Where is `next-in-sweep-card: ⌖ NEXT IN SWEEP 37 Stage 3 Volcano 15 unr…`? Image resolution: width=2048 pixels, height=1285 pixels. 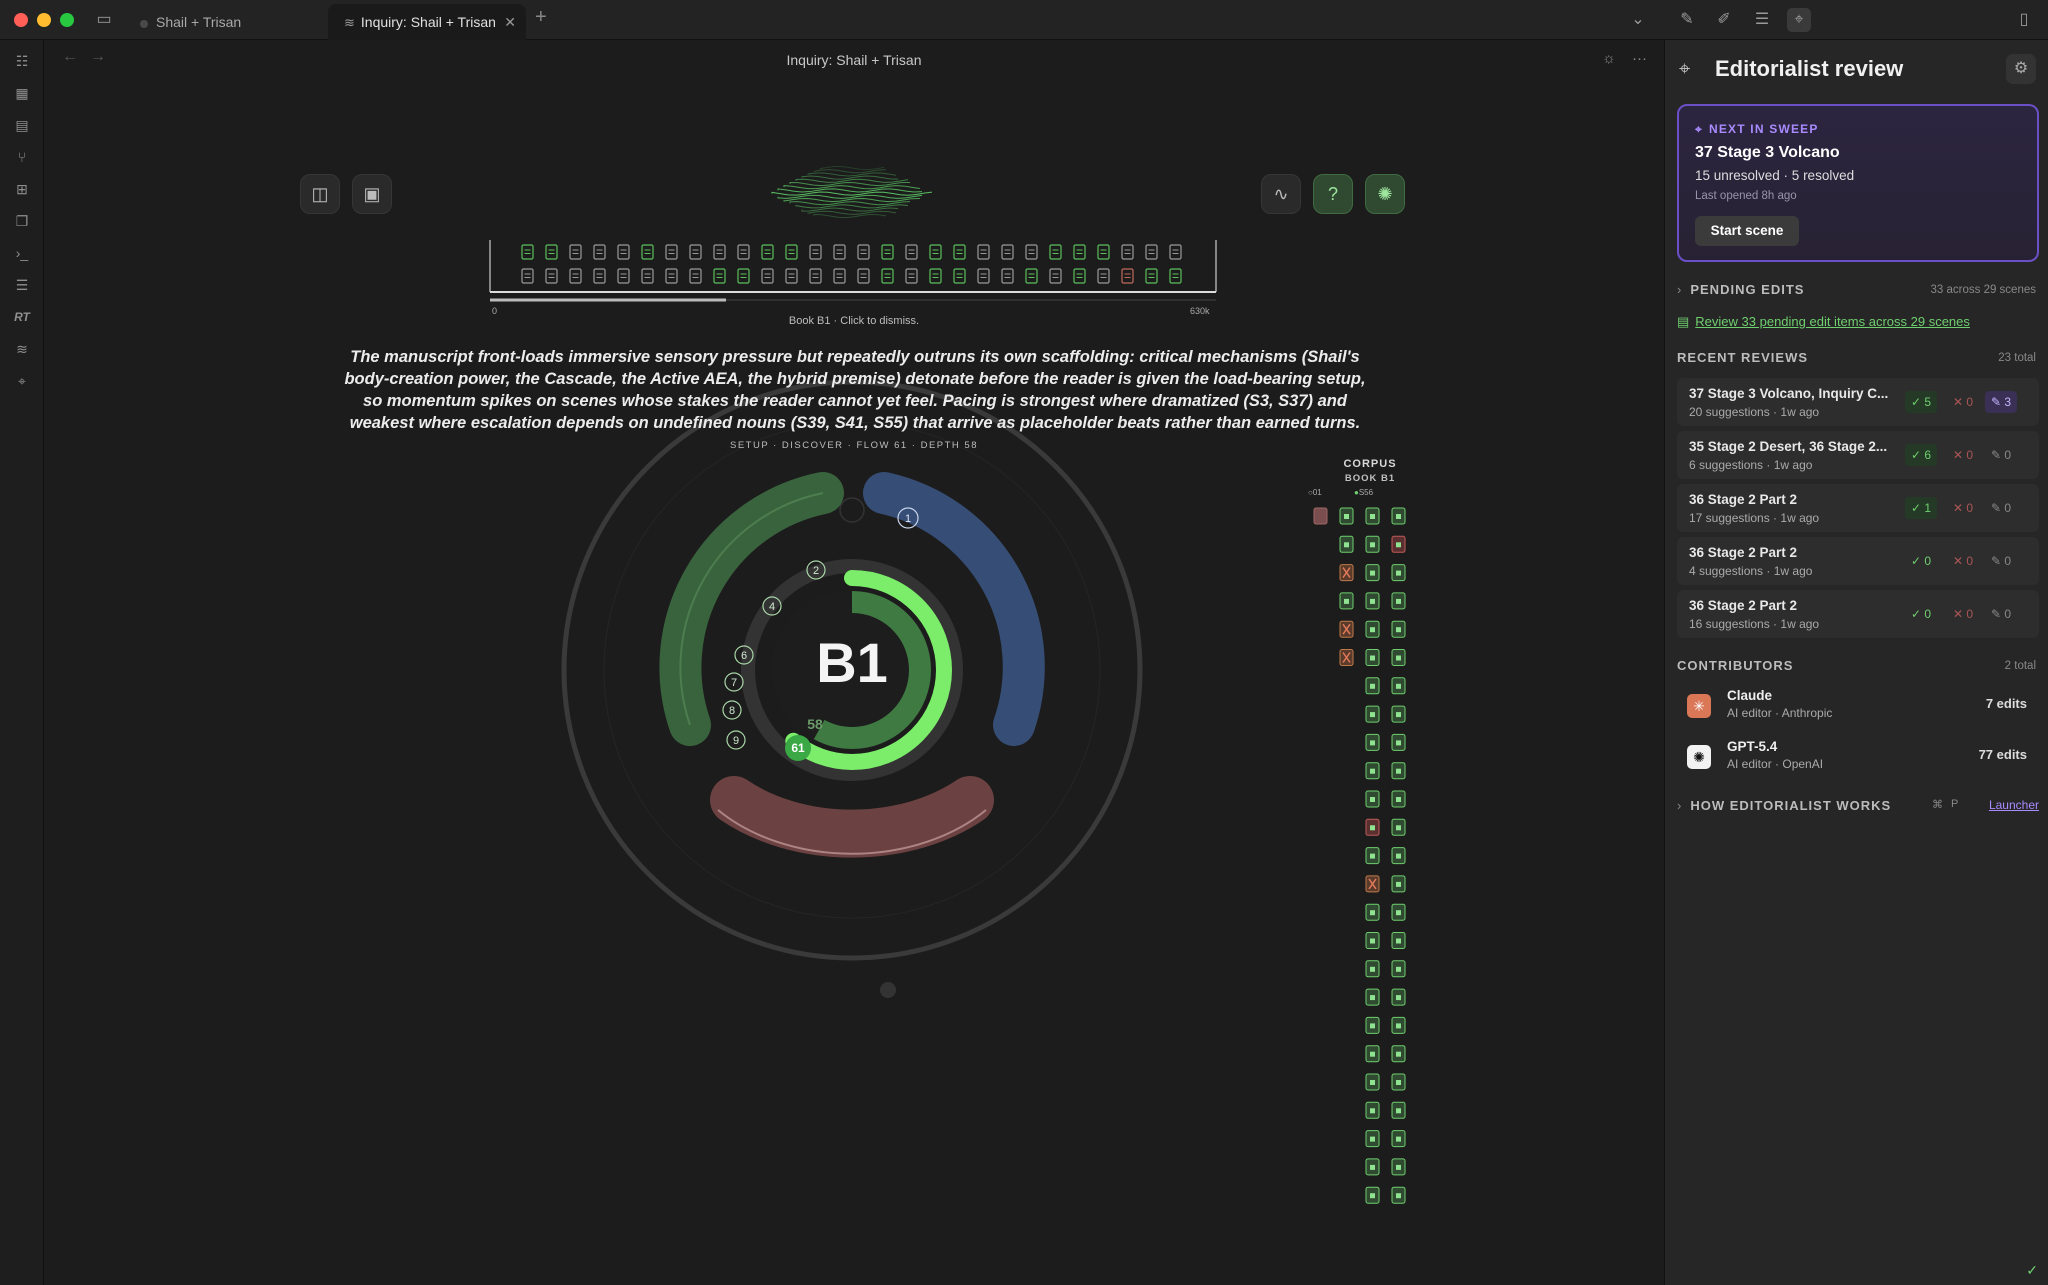 next-in-sweep-card: ⌖ NEXT IN SWEEP 37 Stage 3 Volcano 15 unr… is located at coordinates (1858, 183).